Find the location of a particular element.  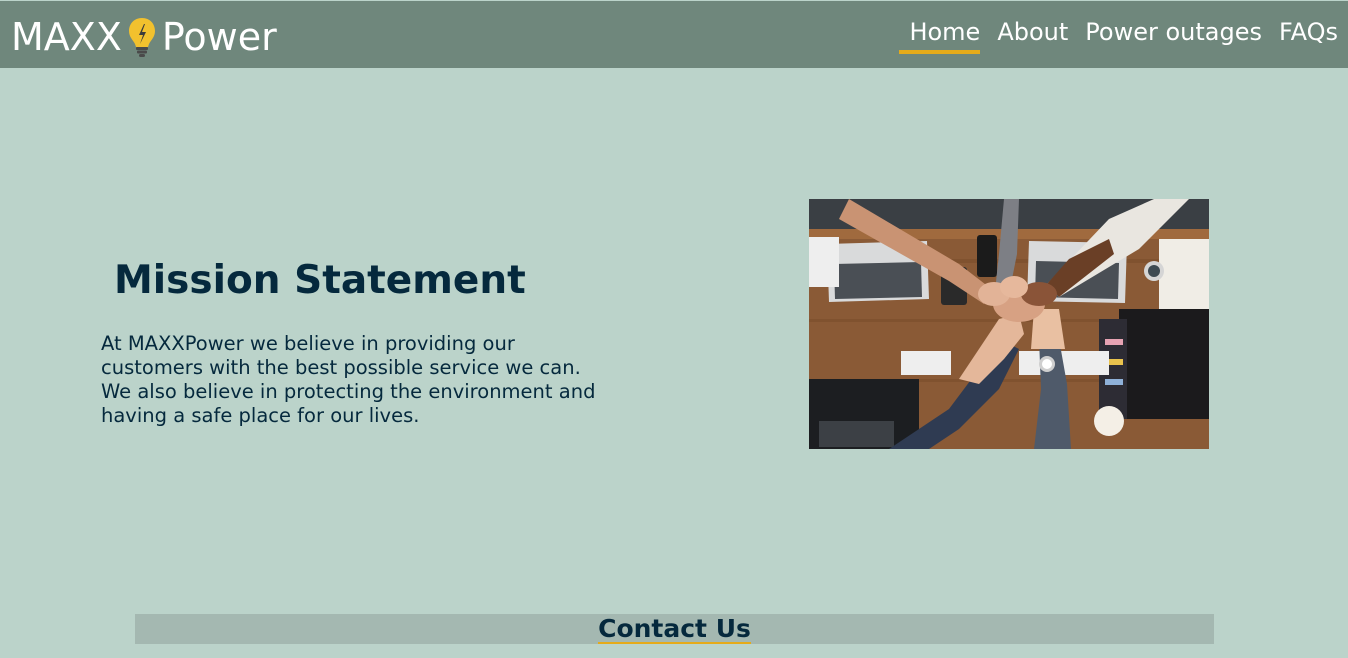

team-photo is located at coordinates (1009, 324).